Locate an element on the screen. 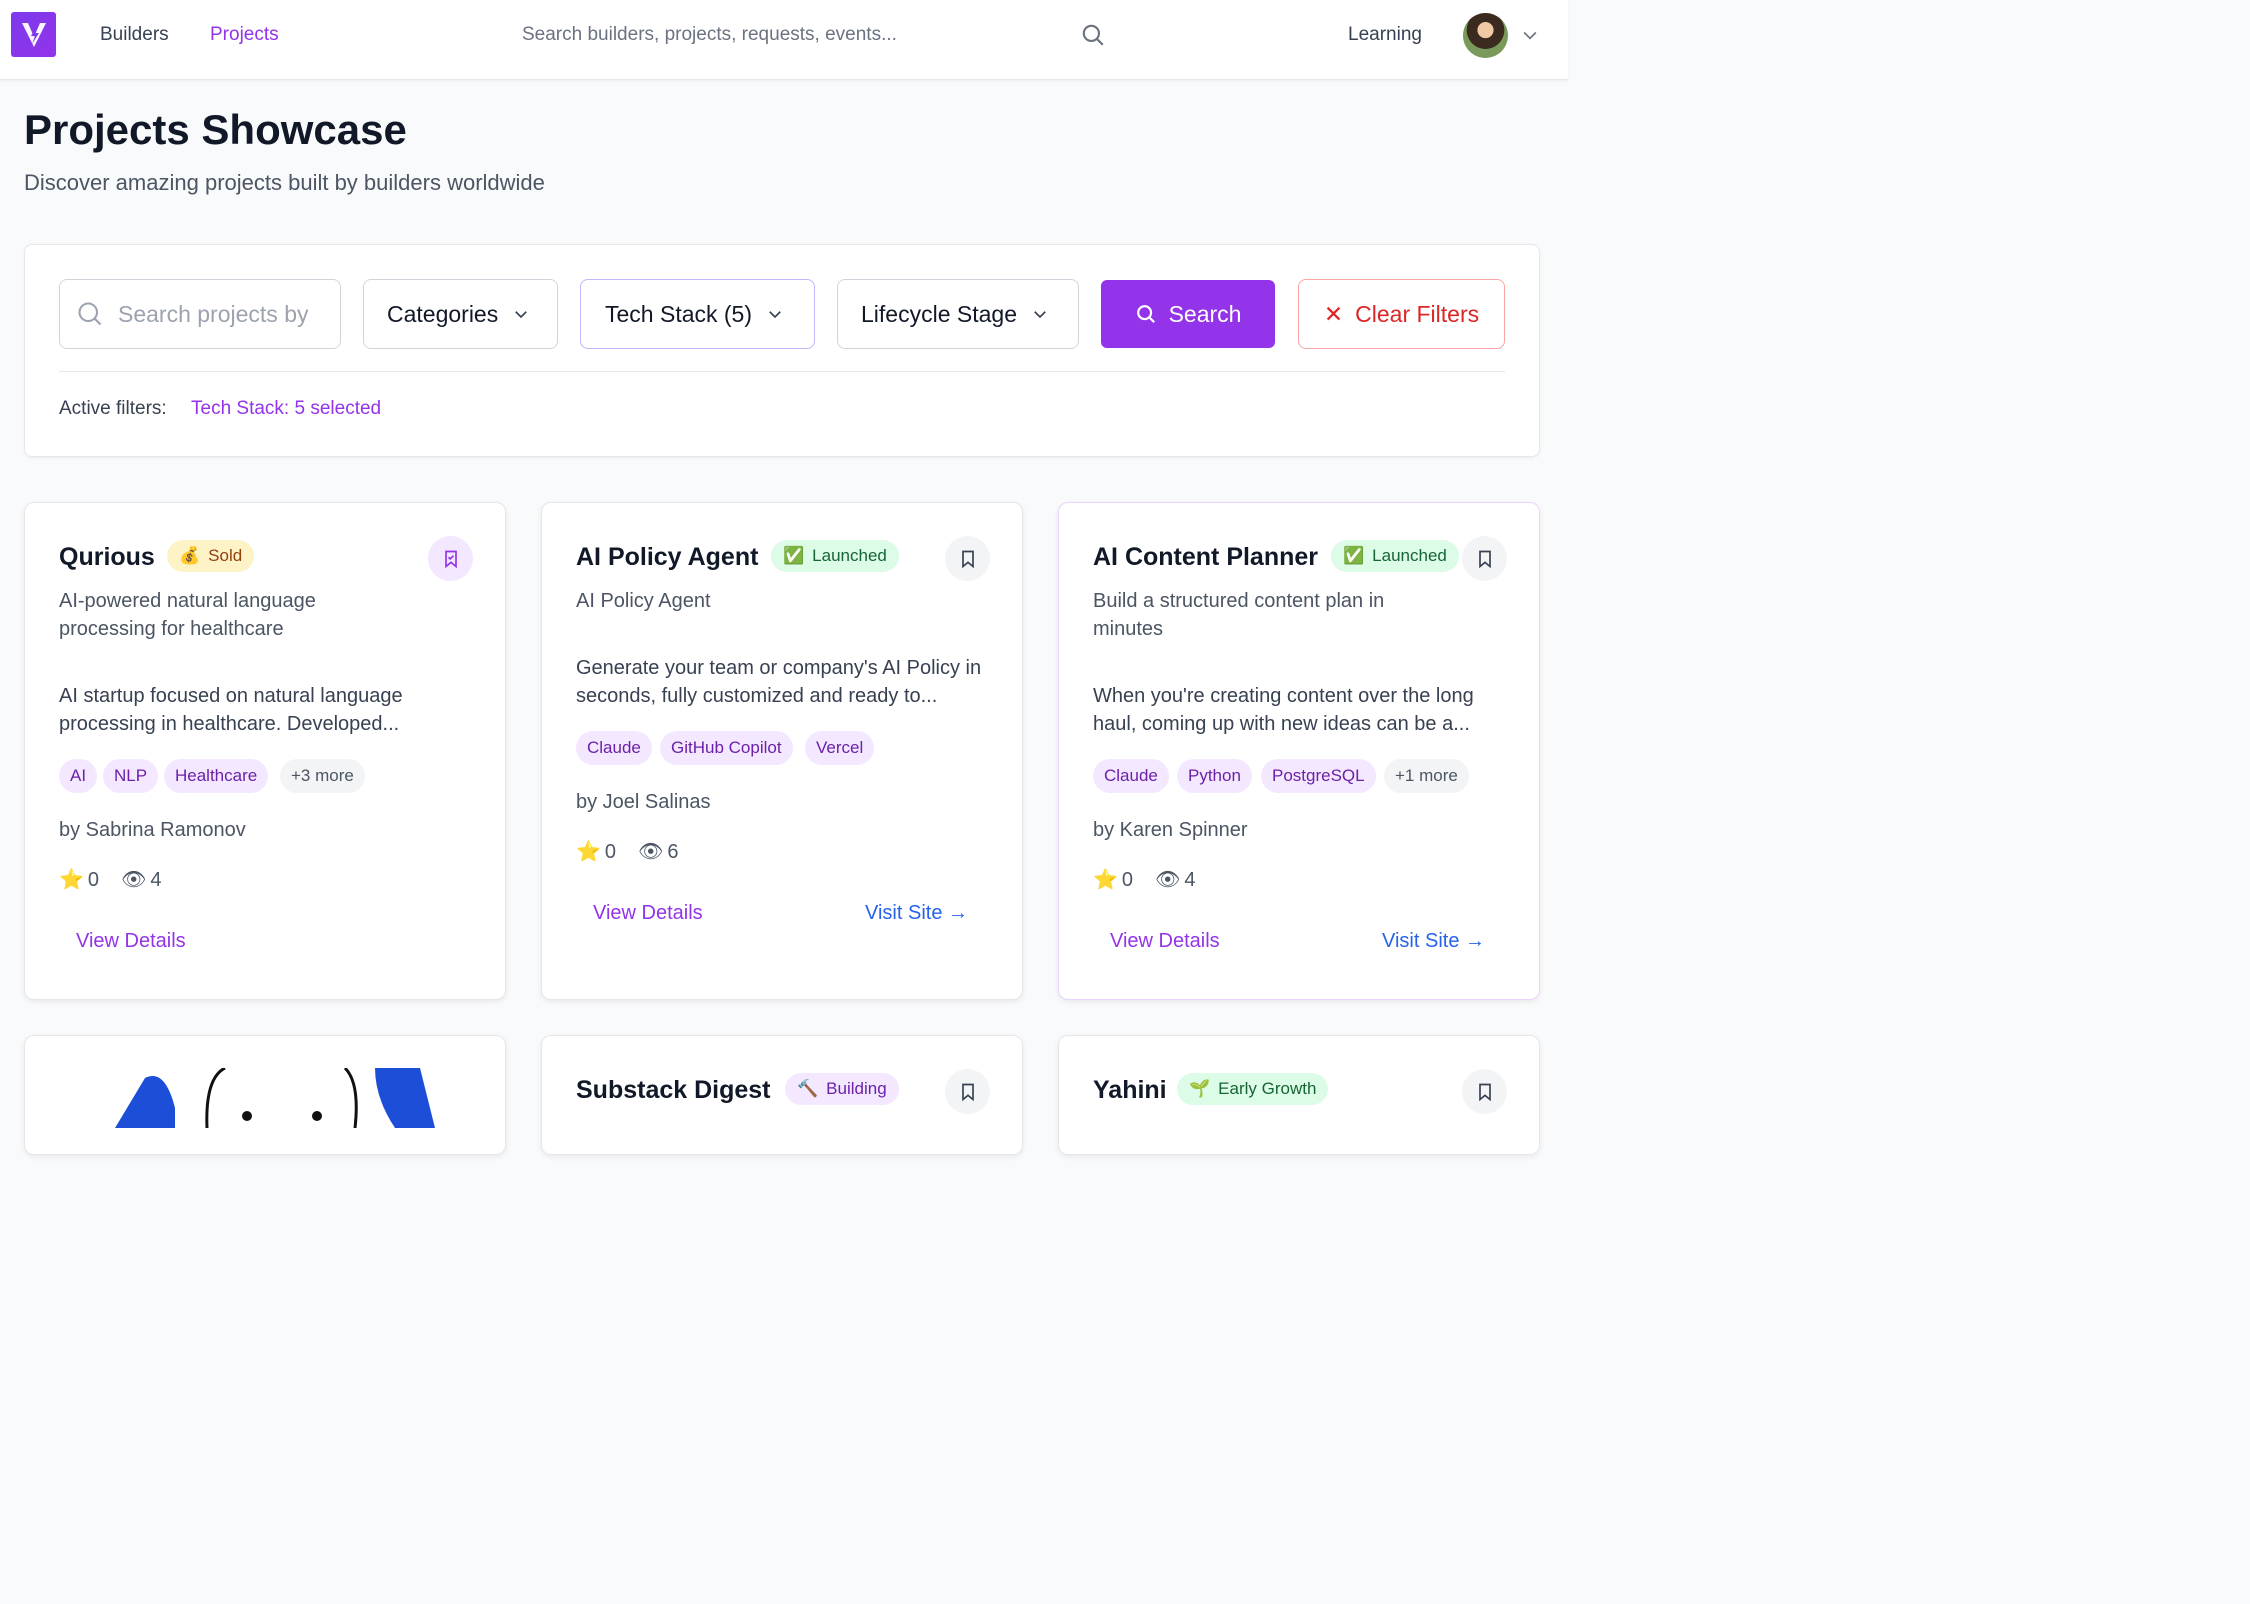 Image resolution: width=2250 pixels, height=1604 pixels. tech-stack-dropdown: Tech Stack (5) is located at coordinates (697, 314).